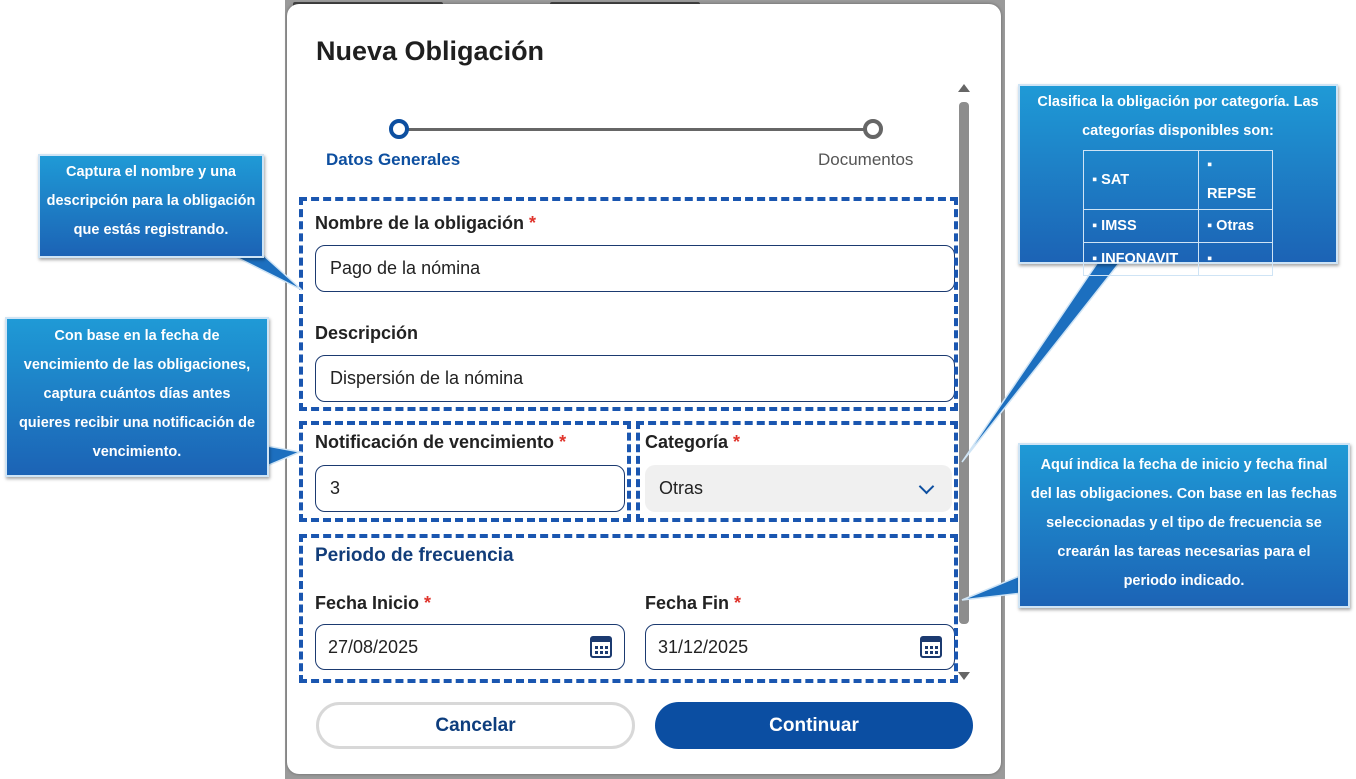  What do you see at coordinates (964, 88) in the screenshot?
I see `scroll-up-arrow-icon` at bounding box center [964, 88].